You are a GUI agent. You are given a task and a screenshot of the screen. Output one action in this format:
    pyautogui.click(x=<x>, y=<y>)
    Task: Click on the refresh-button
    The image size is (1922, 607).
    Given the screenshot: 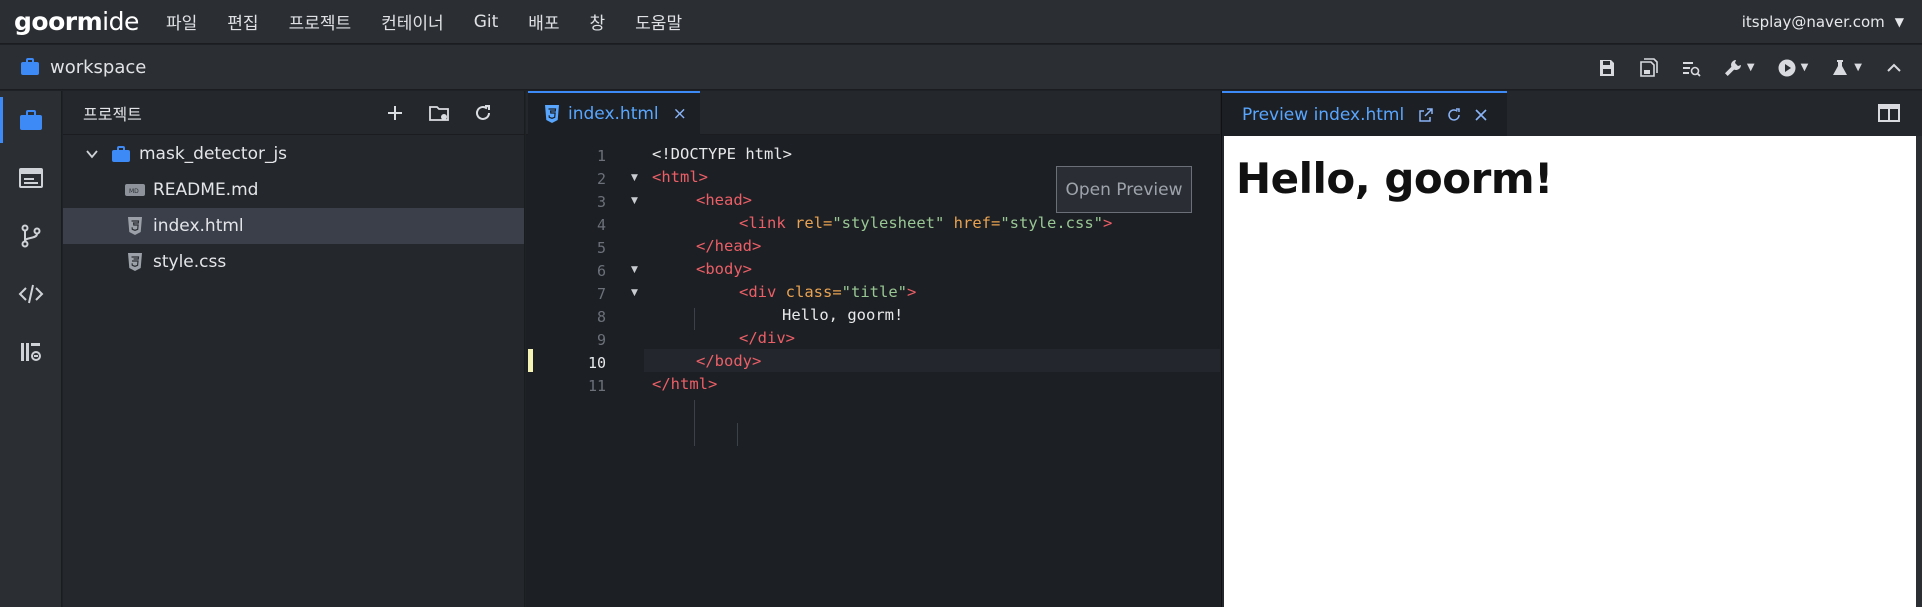 What is the action you would take?
    pyautogui.click(x=483, y=113)
    